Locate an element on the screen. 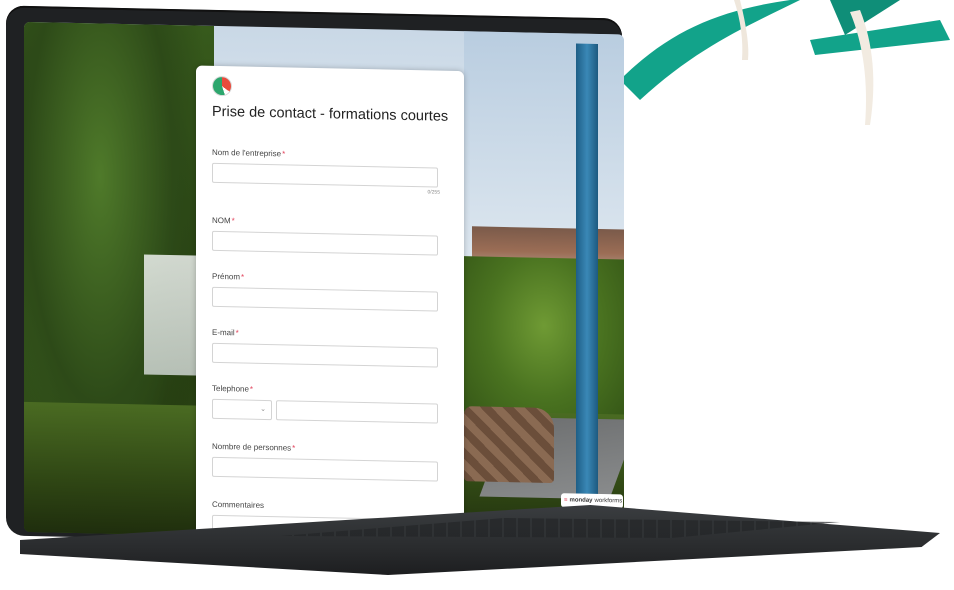 The width and height of the screenshot is (954, 590). company-name-input is located at coordinates (325, 175).